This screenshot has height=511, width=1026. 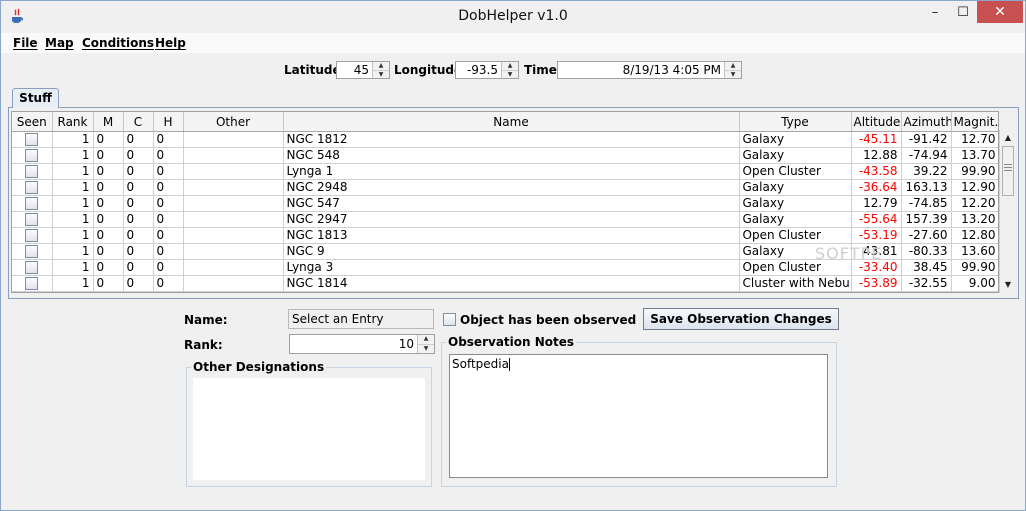 I want to click on save-observation-button: Save Observation Changes, so click(x=741, y=319).